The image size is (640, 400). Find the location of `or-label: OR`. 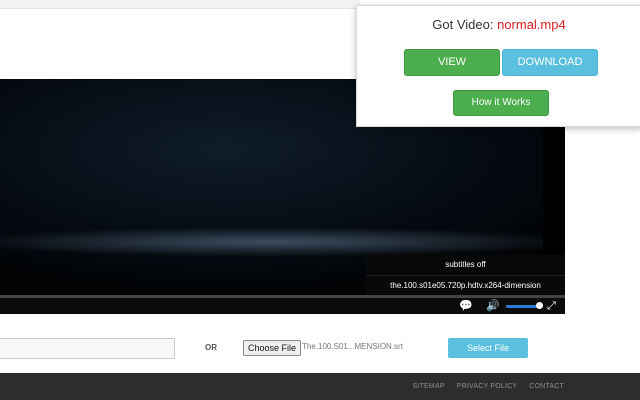

or-label: OR is located at coordinates (211, 347).